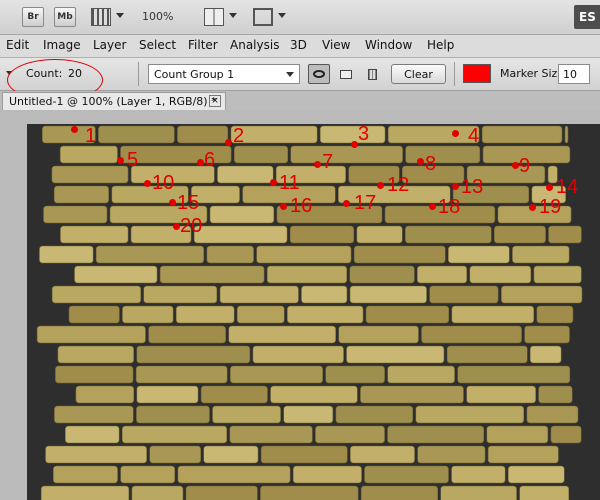 The width and height of the screenshot is (600, 500). I want to click on menu-analysis: Analysis, so click(254, 45).